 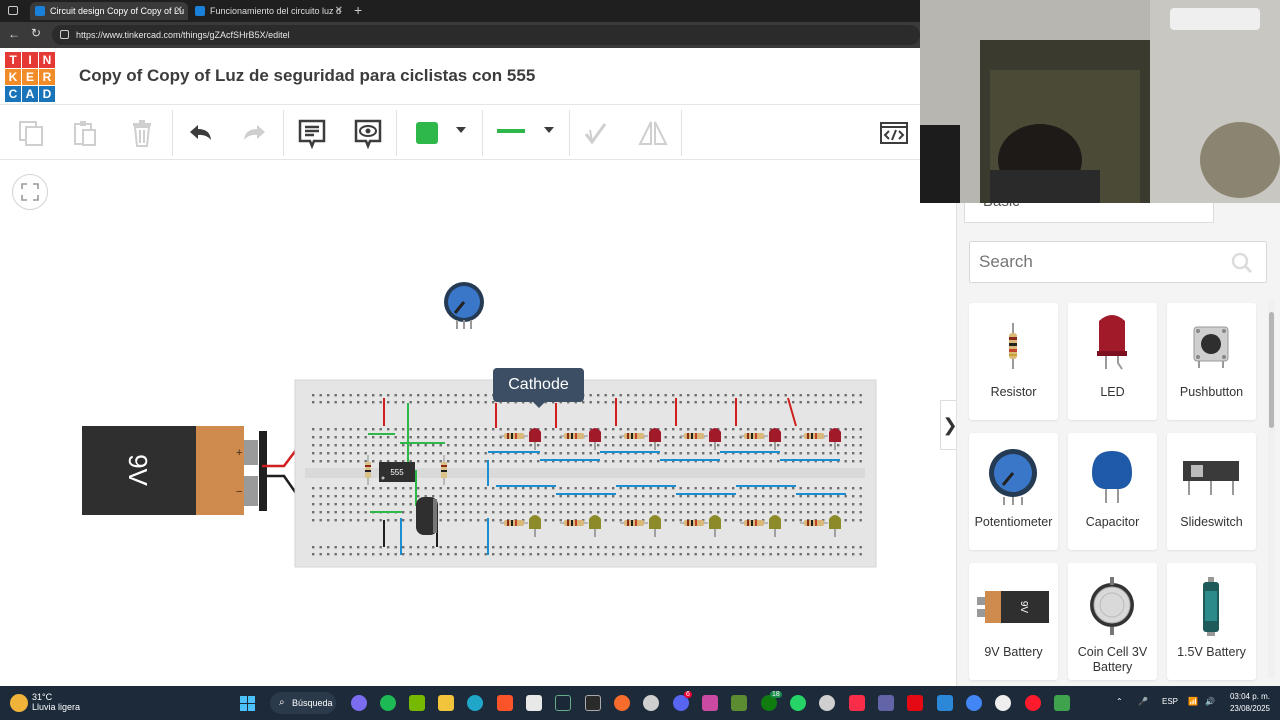 I want to click on music-icon, so click(x=857, y=703).